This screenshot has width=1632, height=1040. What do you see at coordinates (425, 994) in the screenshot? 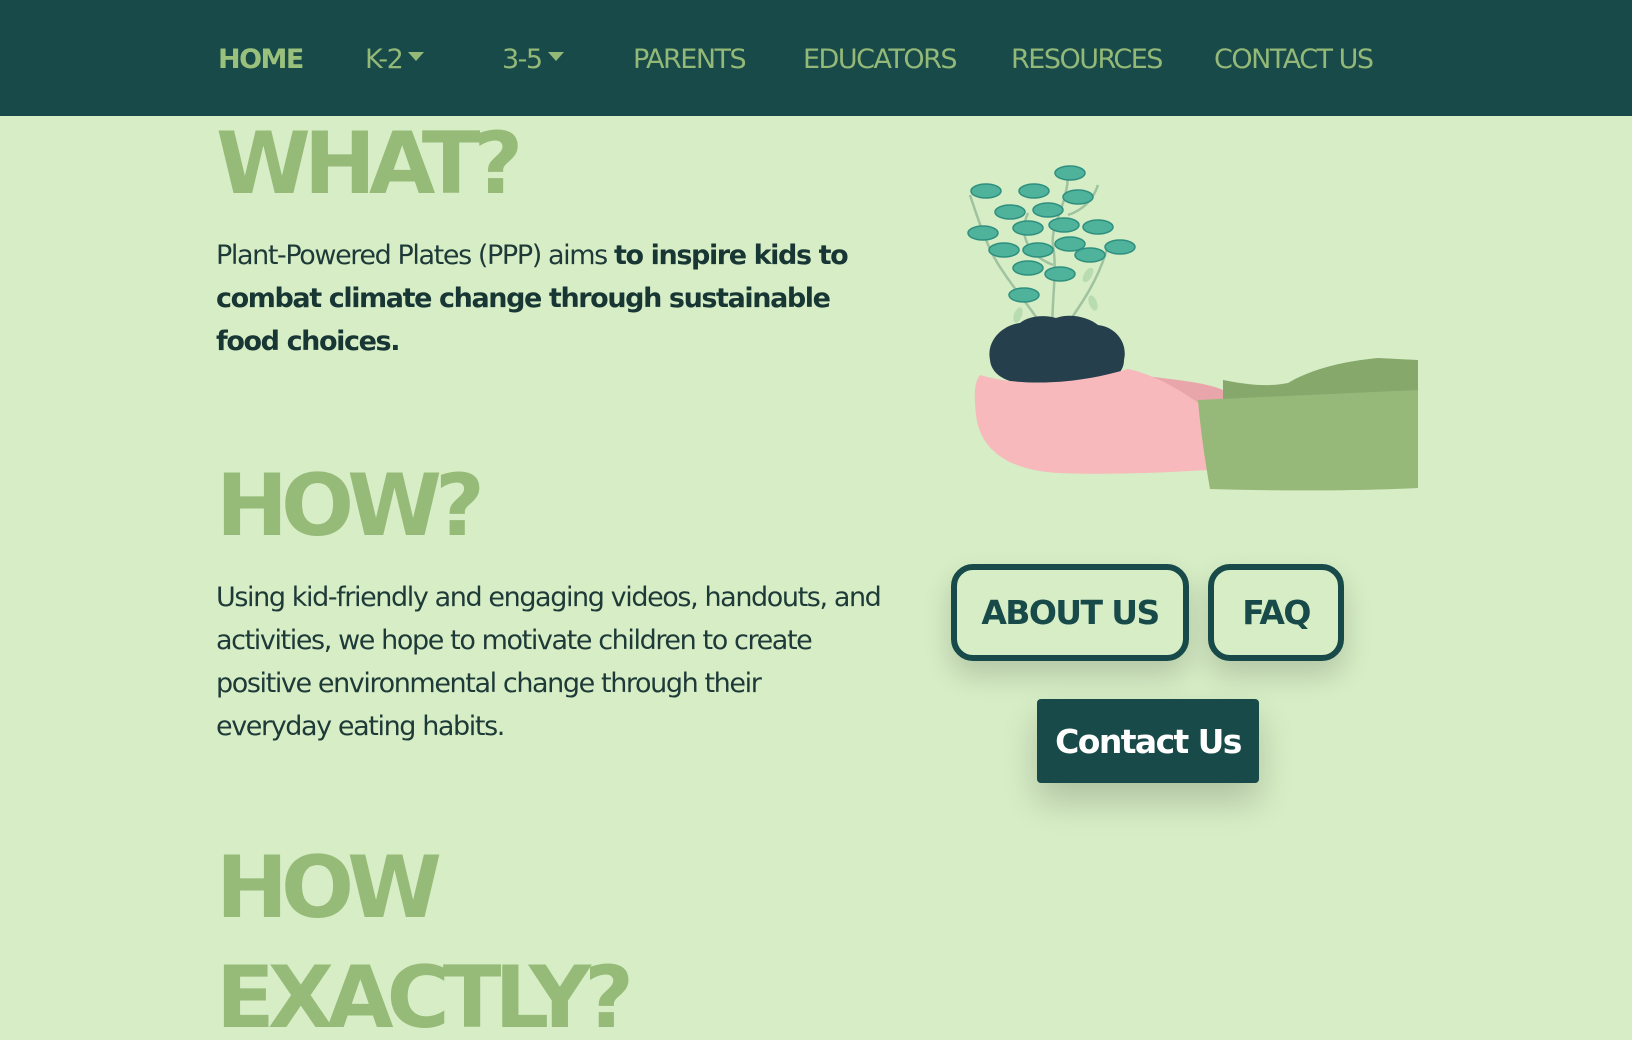
I see `how-exactly-heading-line2: EXACTLY?` at bounding box center [425, 994].